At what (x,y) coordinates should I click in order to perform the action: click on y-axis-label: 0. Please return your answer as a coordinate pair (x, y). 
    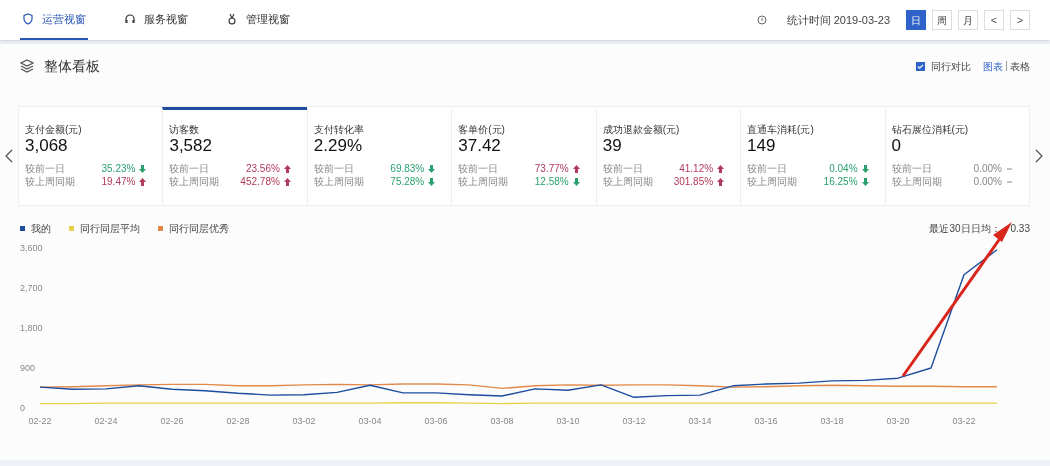
    Looking at the image, I should click on (22, 408).